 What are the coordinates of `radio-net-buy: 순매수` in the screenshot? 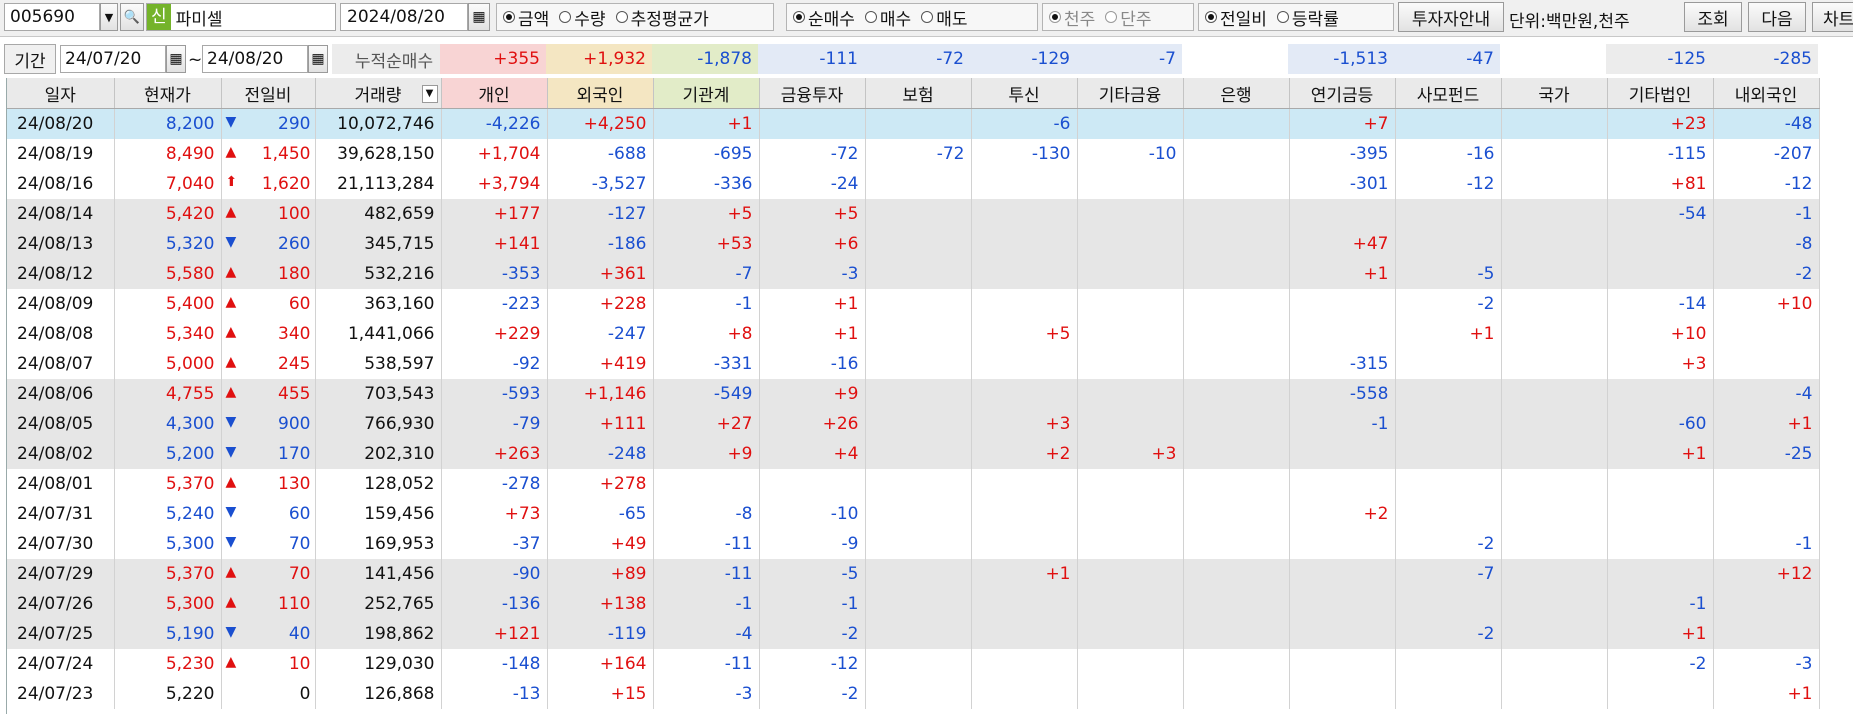 It's located at (824, 17).